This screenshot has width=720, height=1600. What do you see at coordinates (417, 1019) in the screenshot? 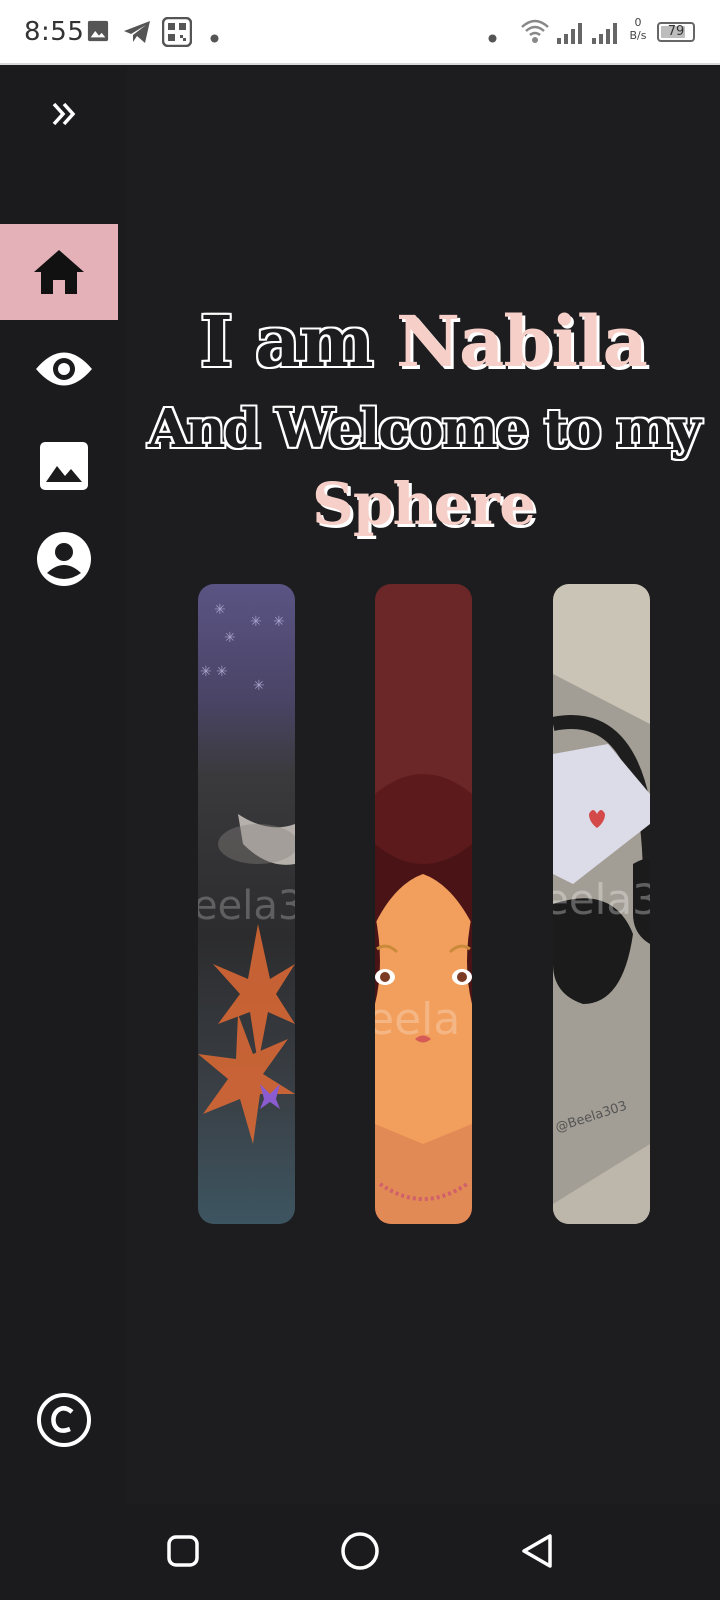
I see `artwork-watermark: eela` at bounding box center [417, 1019].